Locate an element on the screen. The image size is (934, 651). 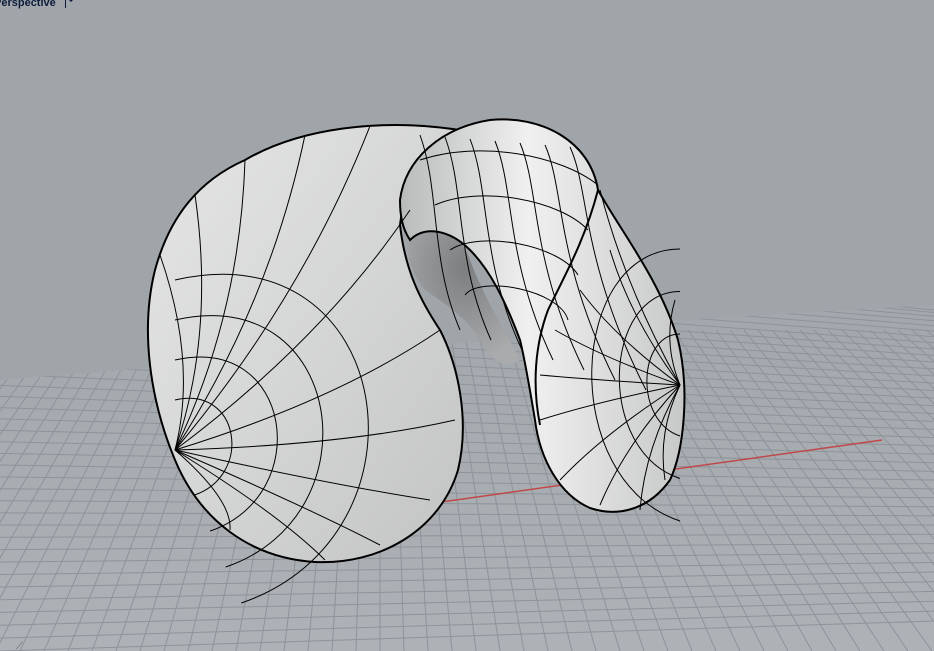
viewport-title-bar: Perspective is located at coordinates (37, 5).